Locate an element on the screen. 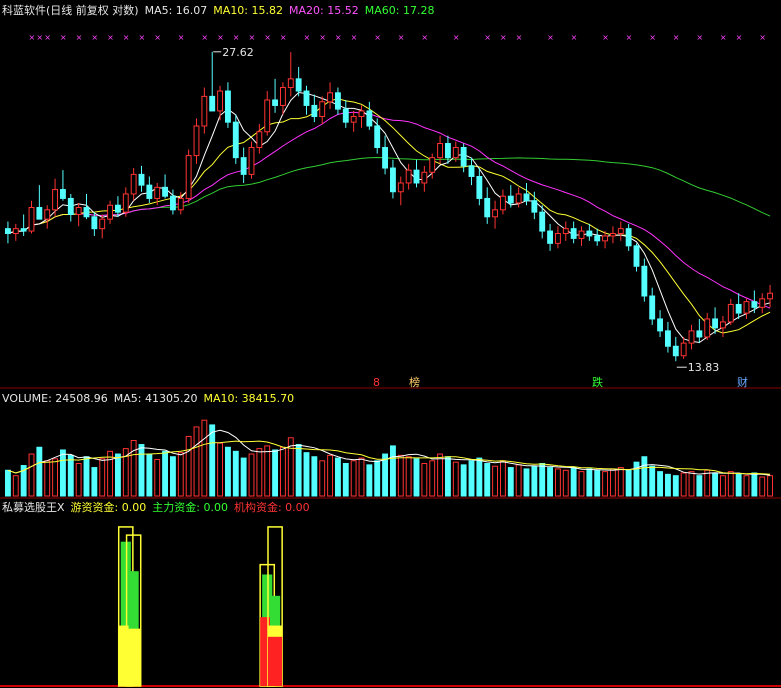 The image size is (781, 688). low-price-label: 13.83 is located at coordinates (704, 367).